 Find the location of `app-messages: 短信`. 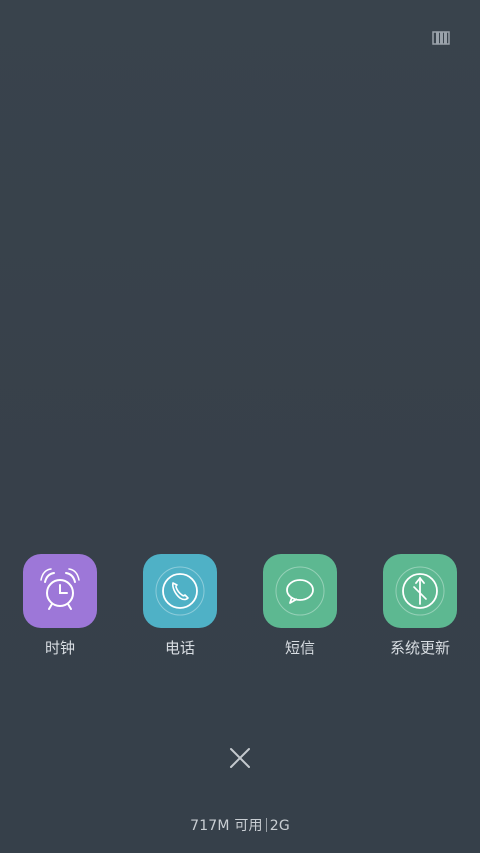

app-messages: 短信 is located at coordinates (300, 606).